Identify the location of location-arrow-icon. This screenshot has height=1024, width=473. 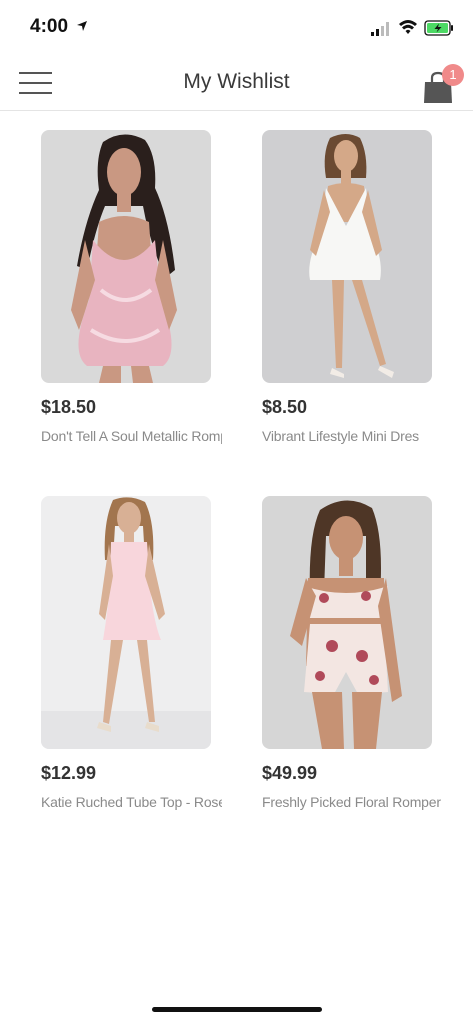
(82, 26).